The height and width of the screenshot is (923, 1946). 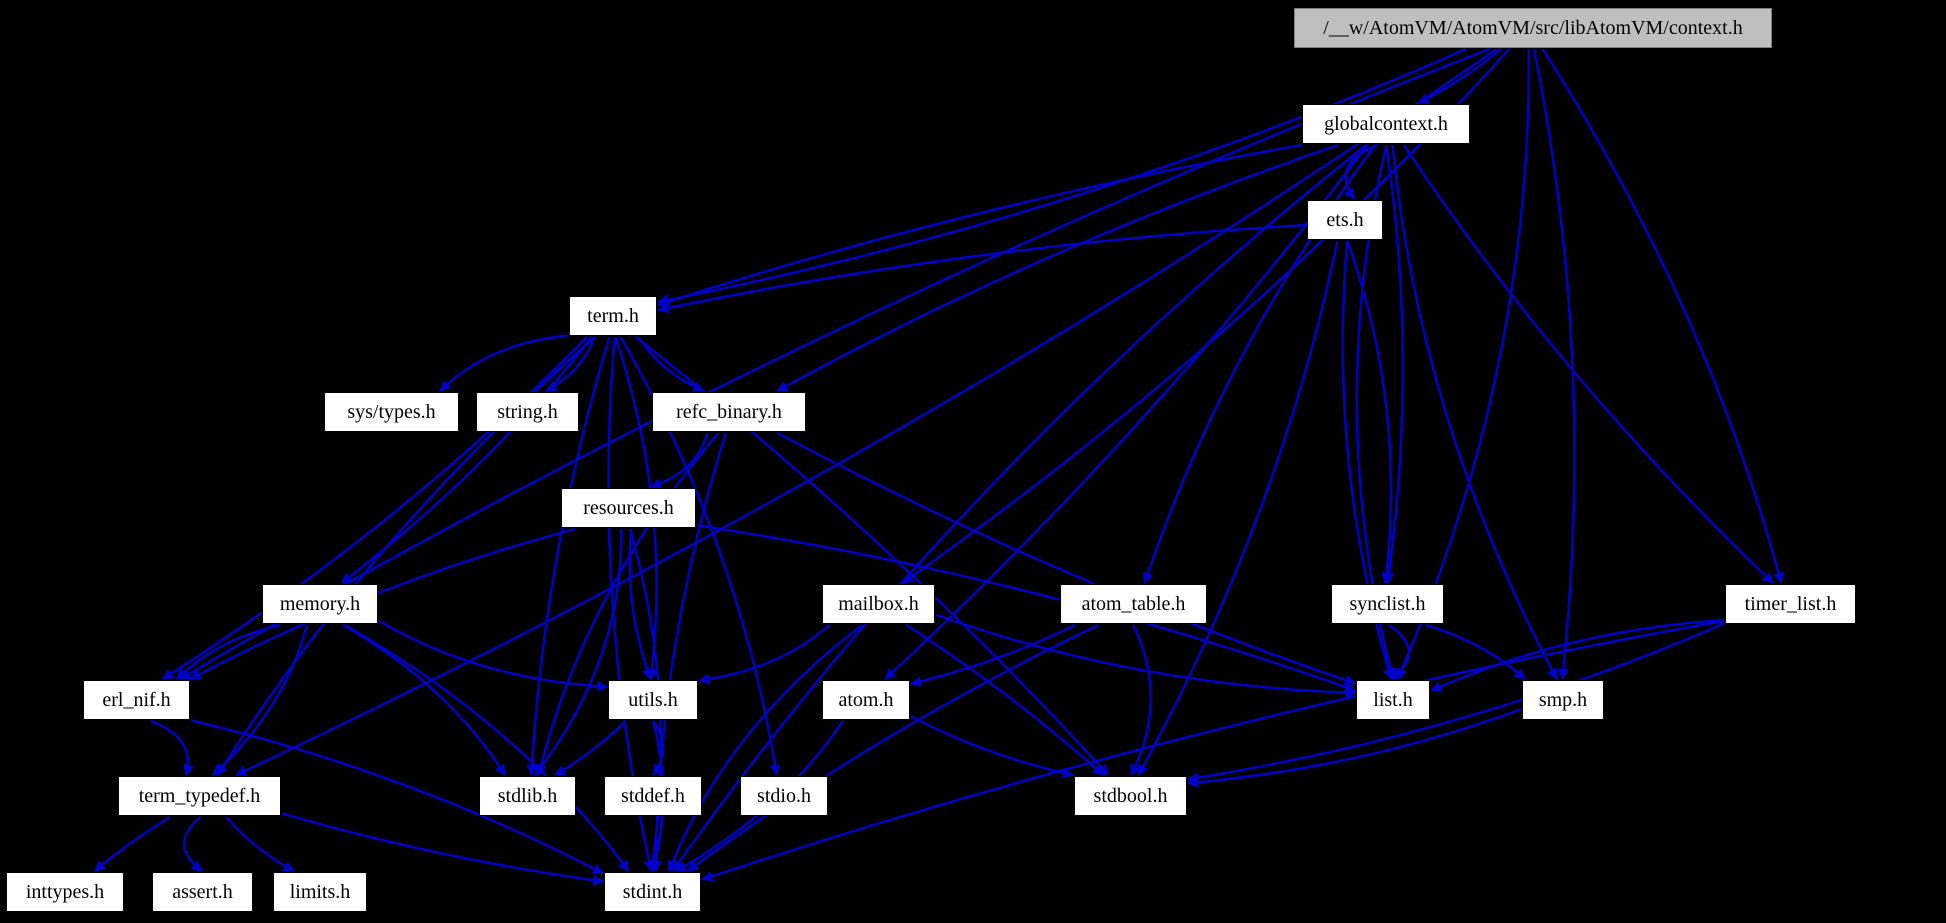 I want to click on graph-node-label: utils.h, so click(x=653, y=700).